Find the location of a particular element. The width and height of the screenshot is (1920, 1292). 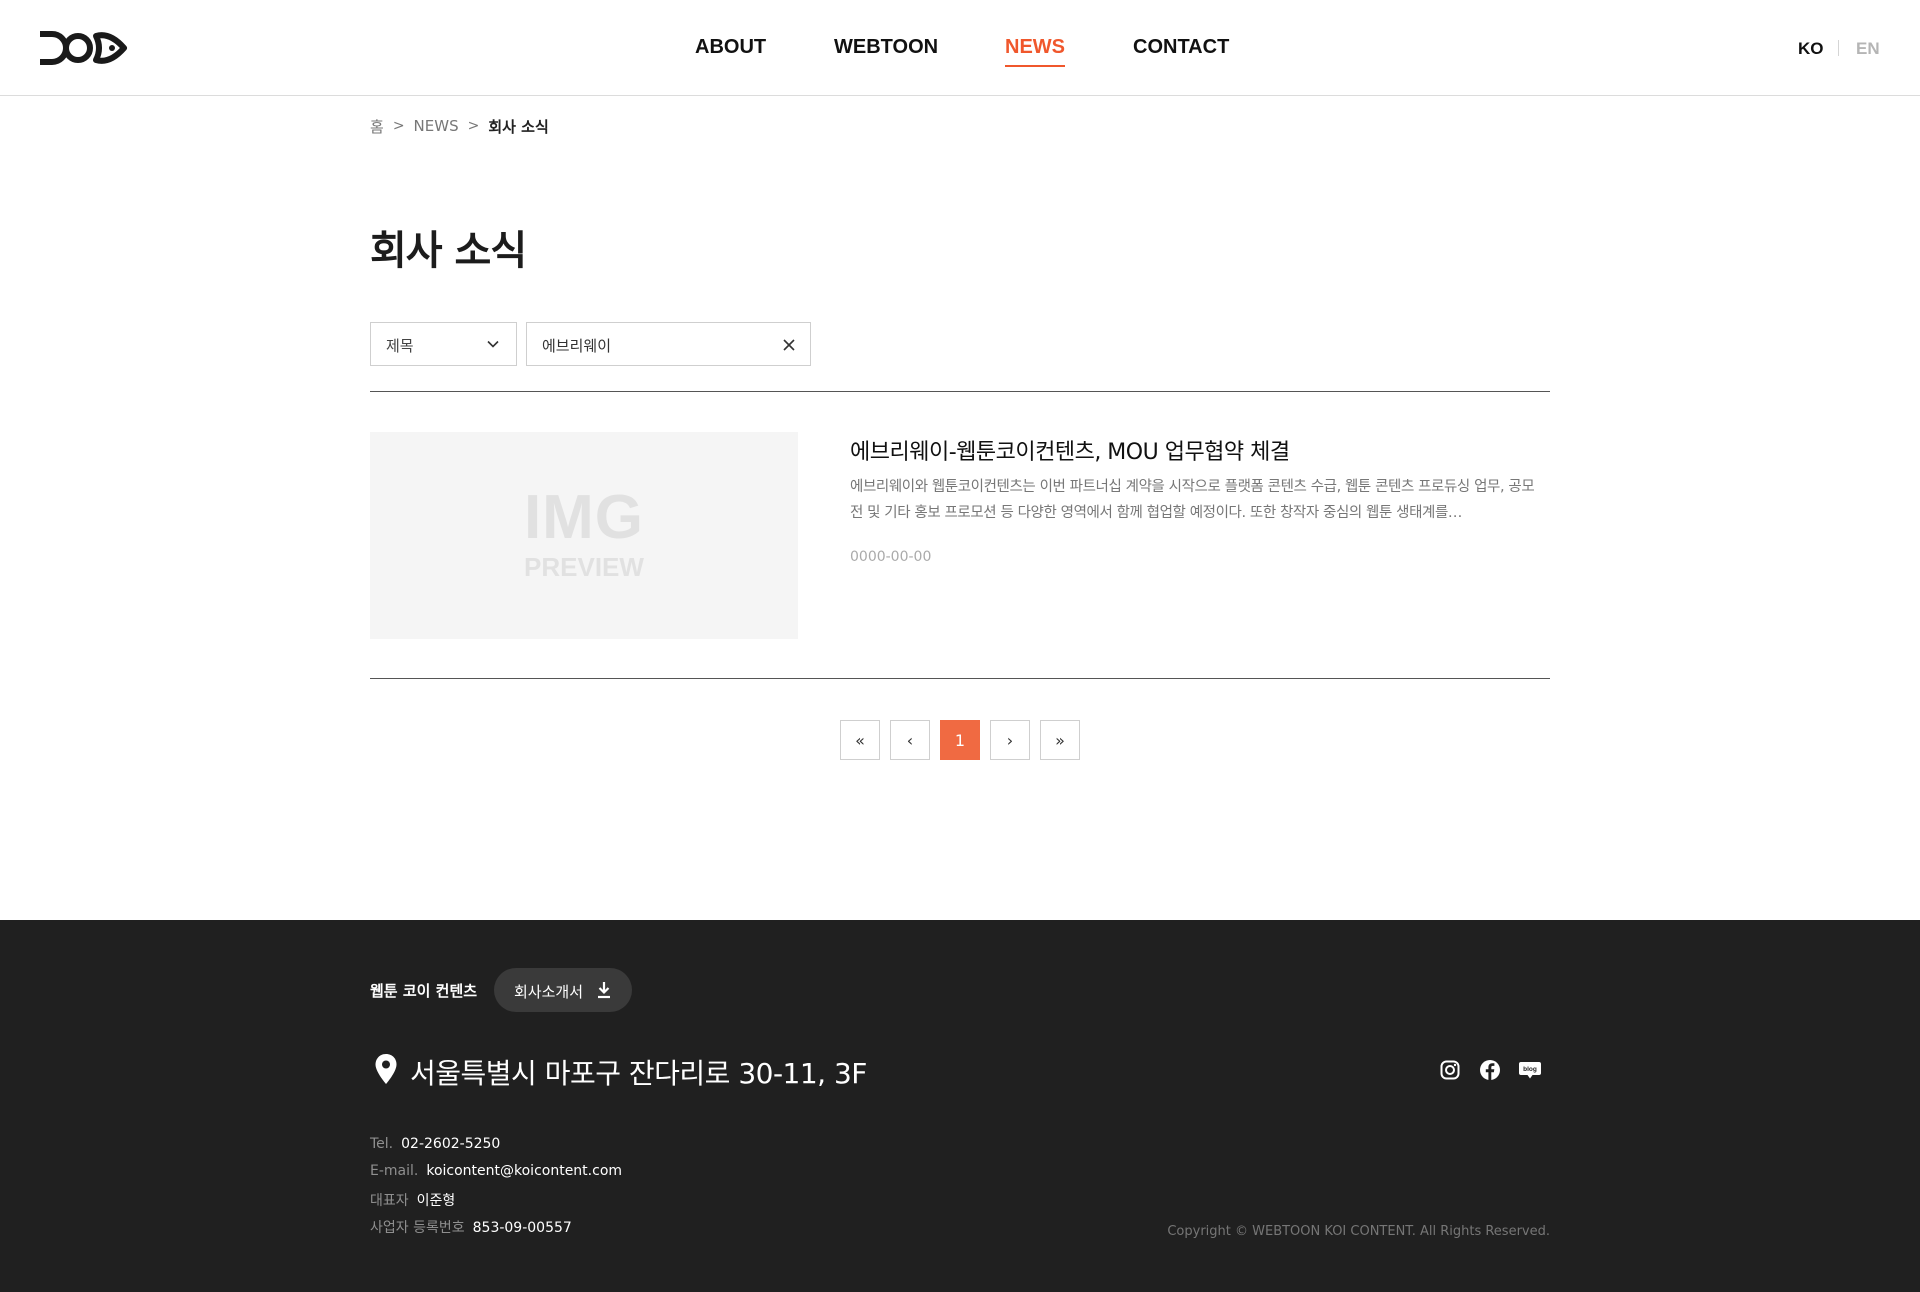

tel-label: Tel. is located at coordinates (382, 1144).